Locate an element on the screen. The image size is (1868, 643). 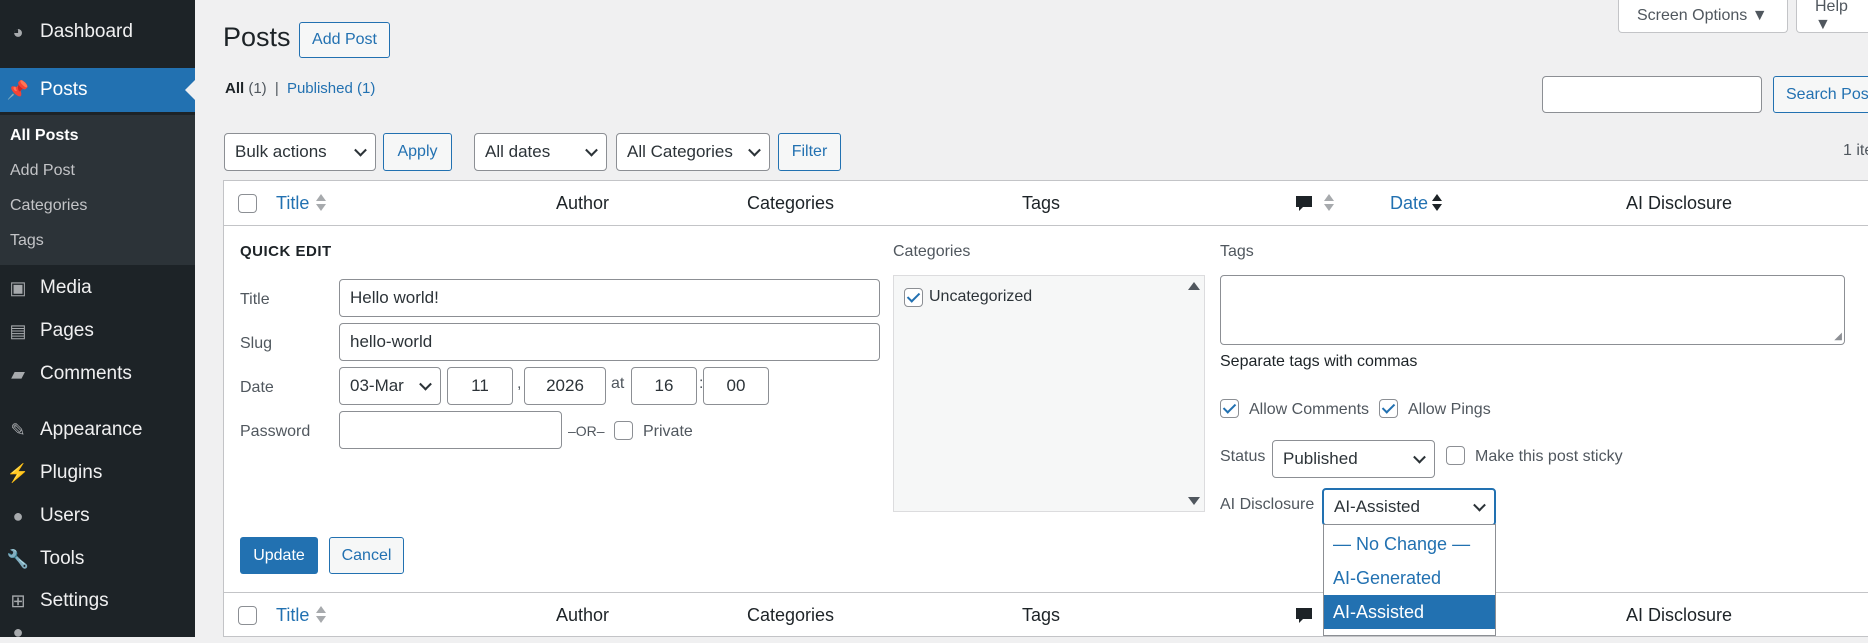
ai-disclosure-select: AI-Assisted is located at coordinates (1409, 507).